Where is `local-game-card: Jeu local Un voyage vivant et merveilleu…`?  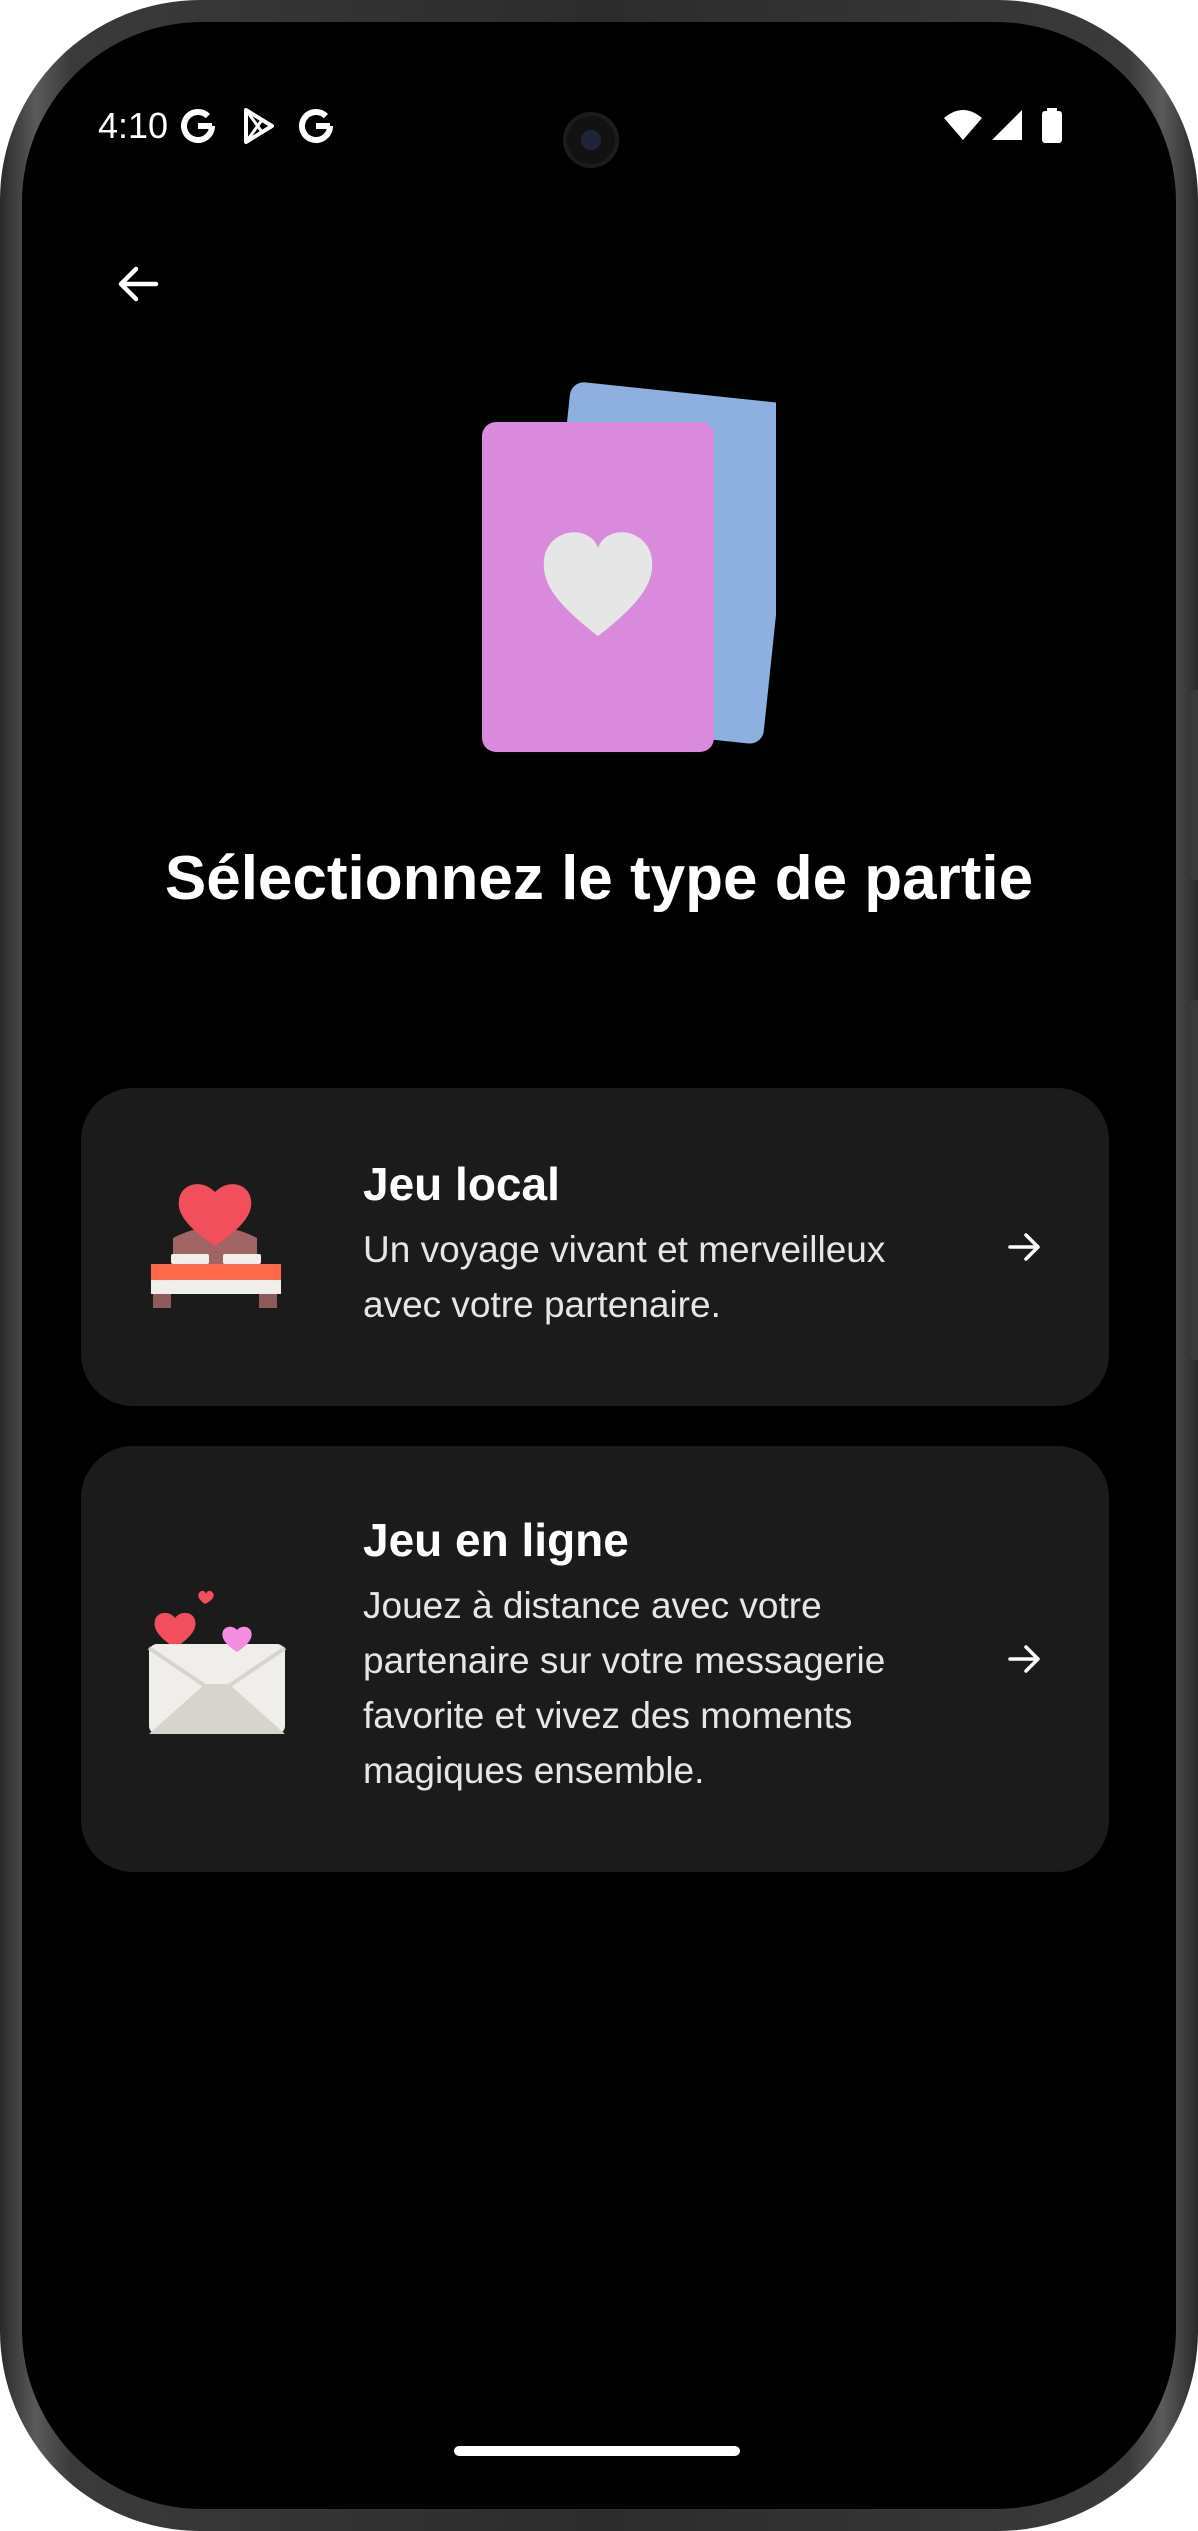
local-game-card: Jeu local Un voyage vivant et merveilleu… is located at coordinates (595, 1247).